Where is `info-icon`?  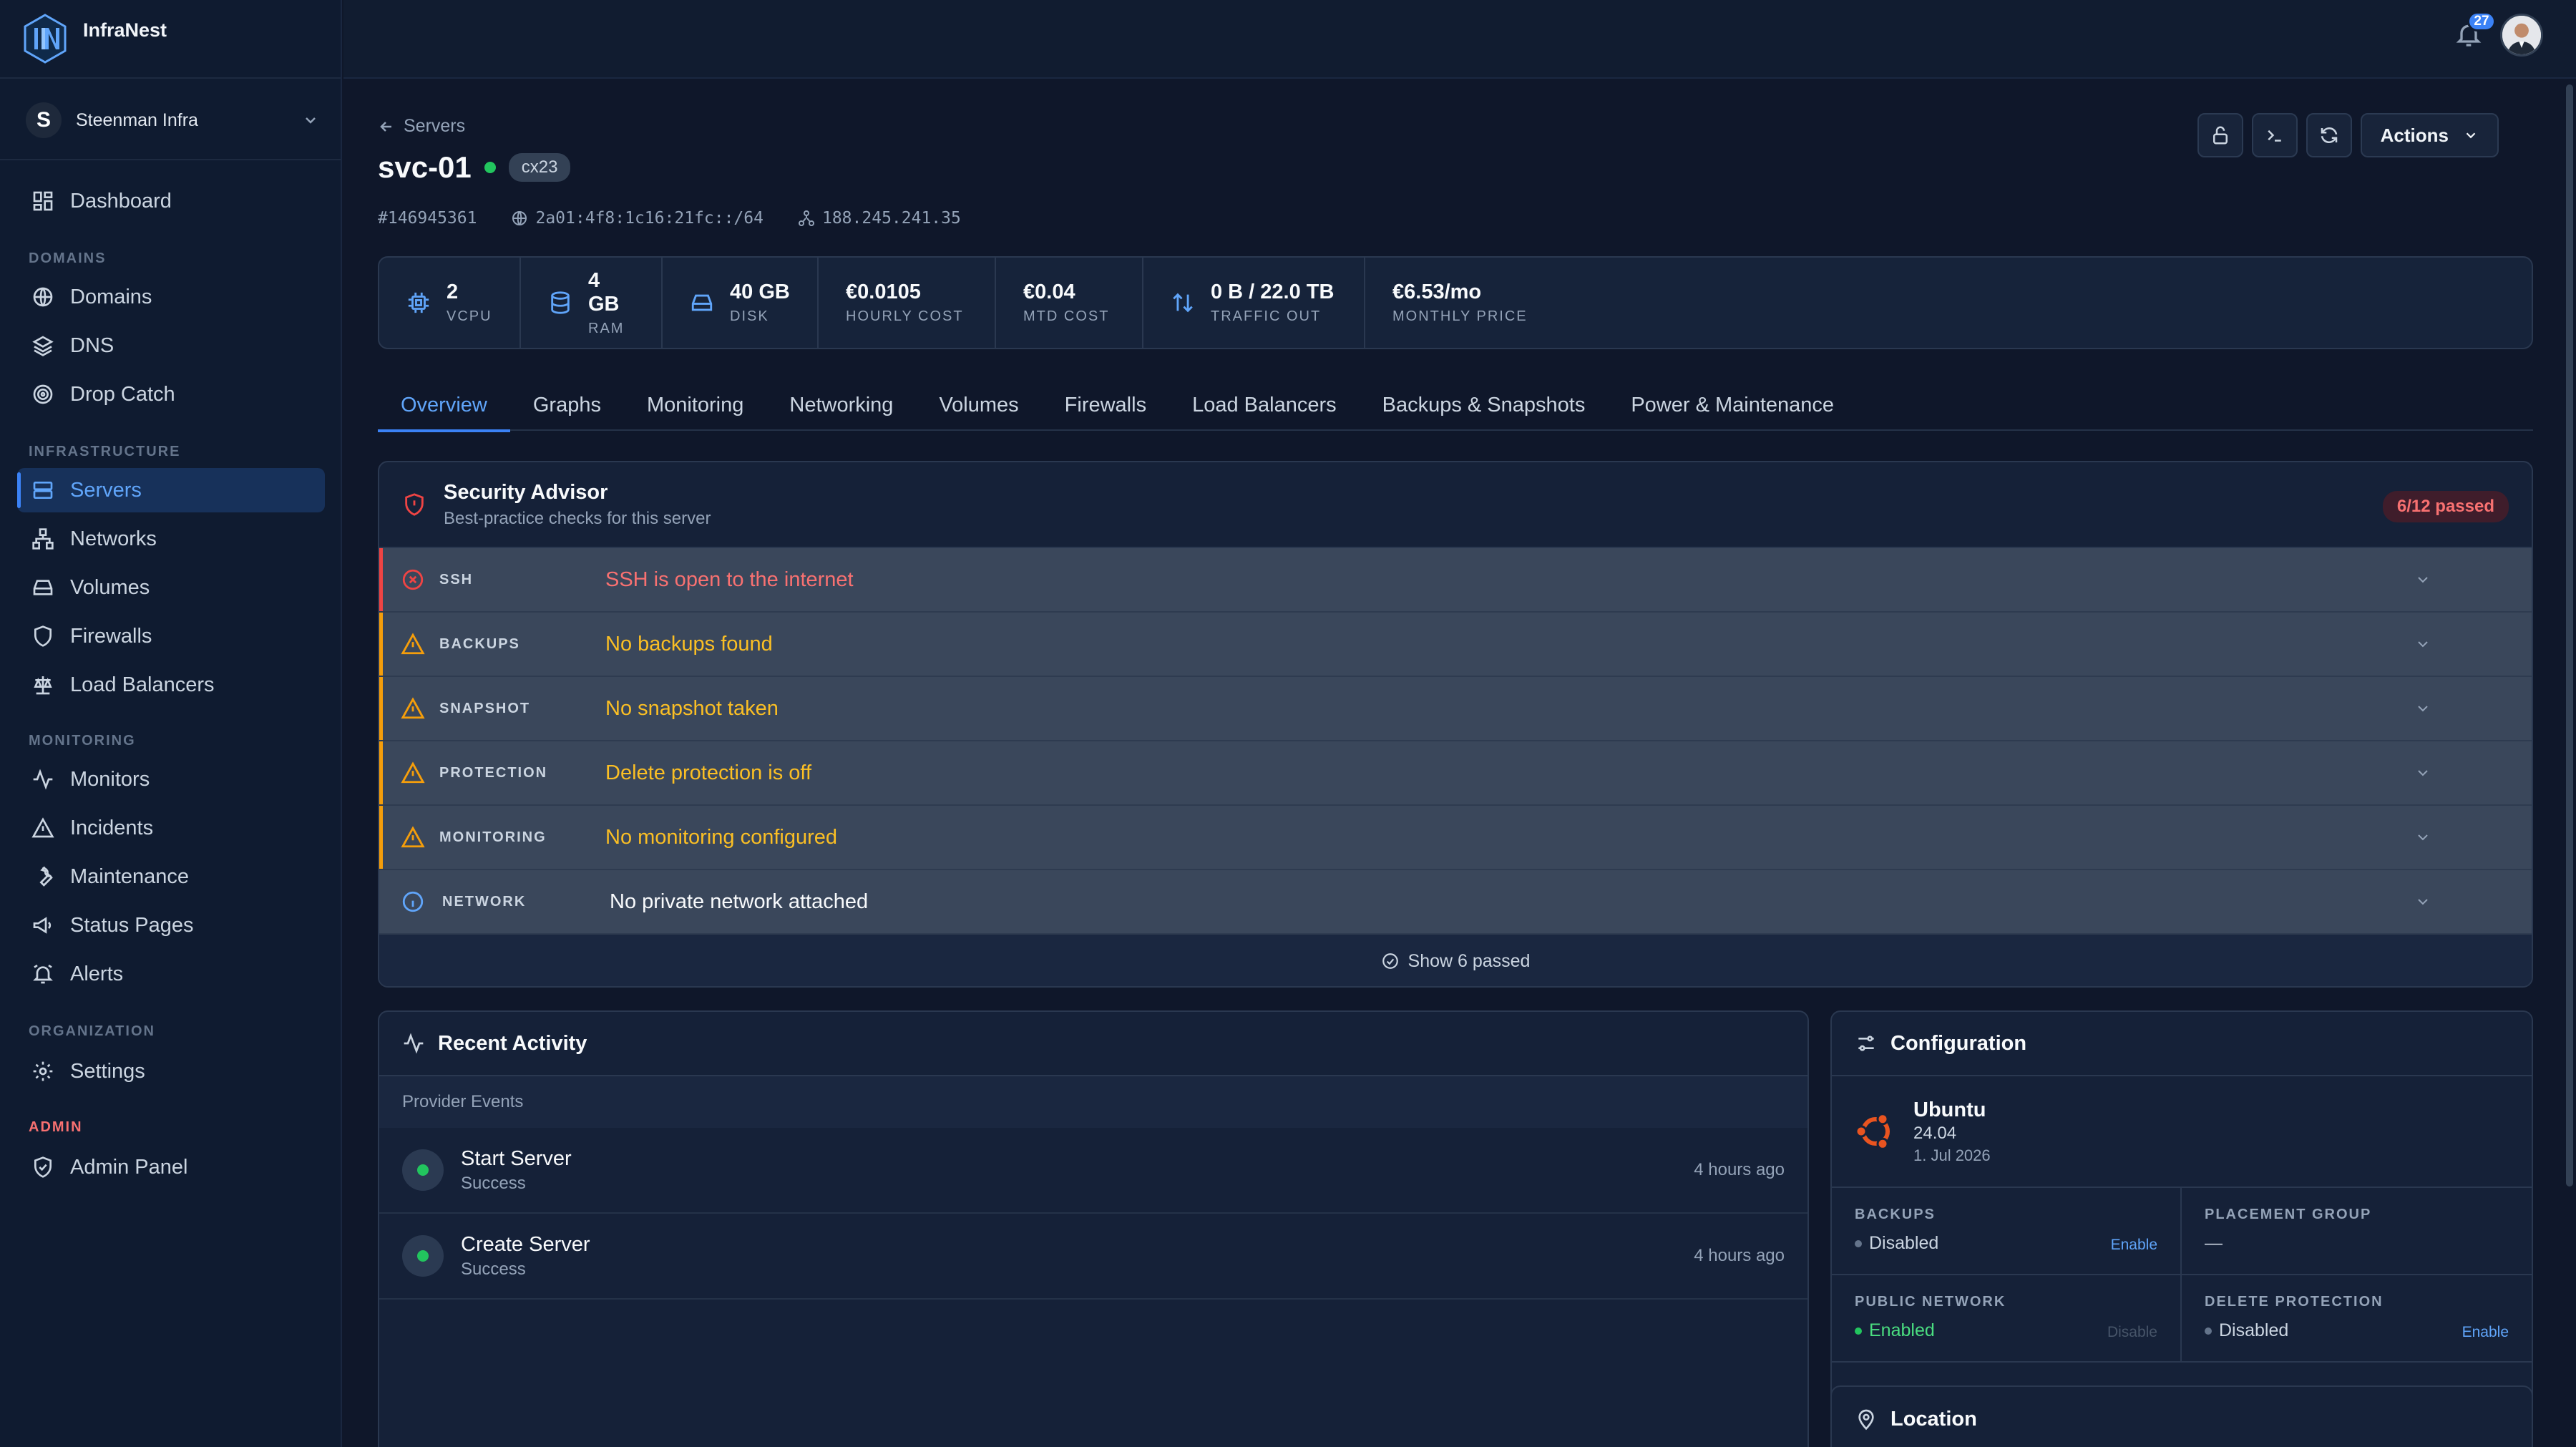 info-icon is located at coordinates (413, 902).